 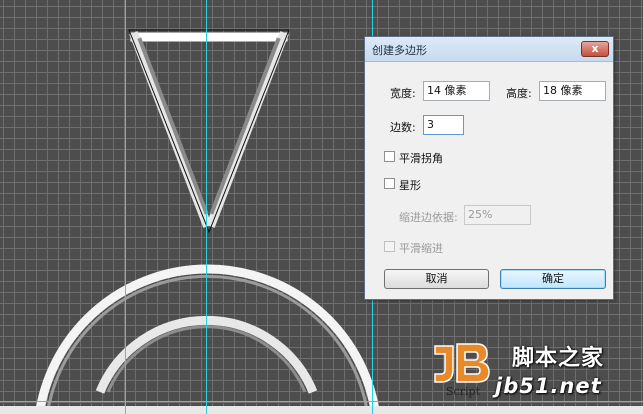 I want to click on smooth-corners-box, so click(x=389, y=156).